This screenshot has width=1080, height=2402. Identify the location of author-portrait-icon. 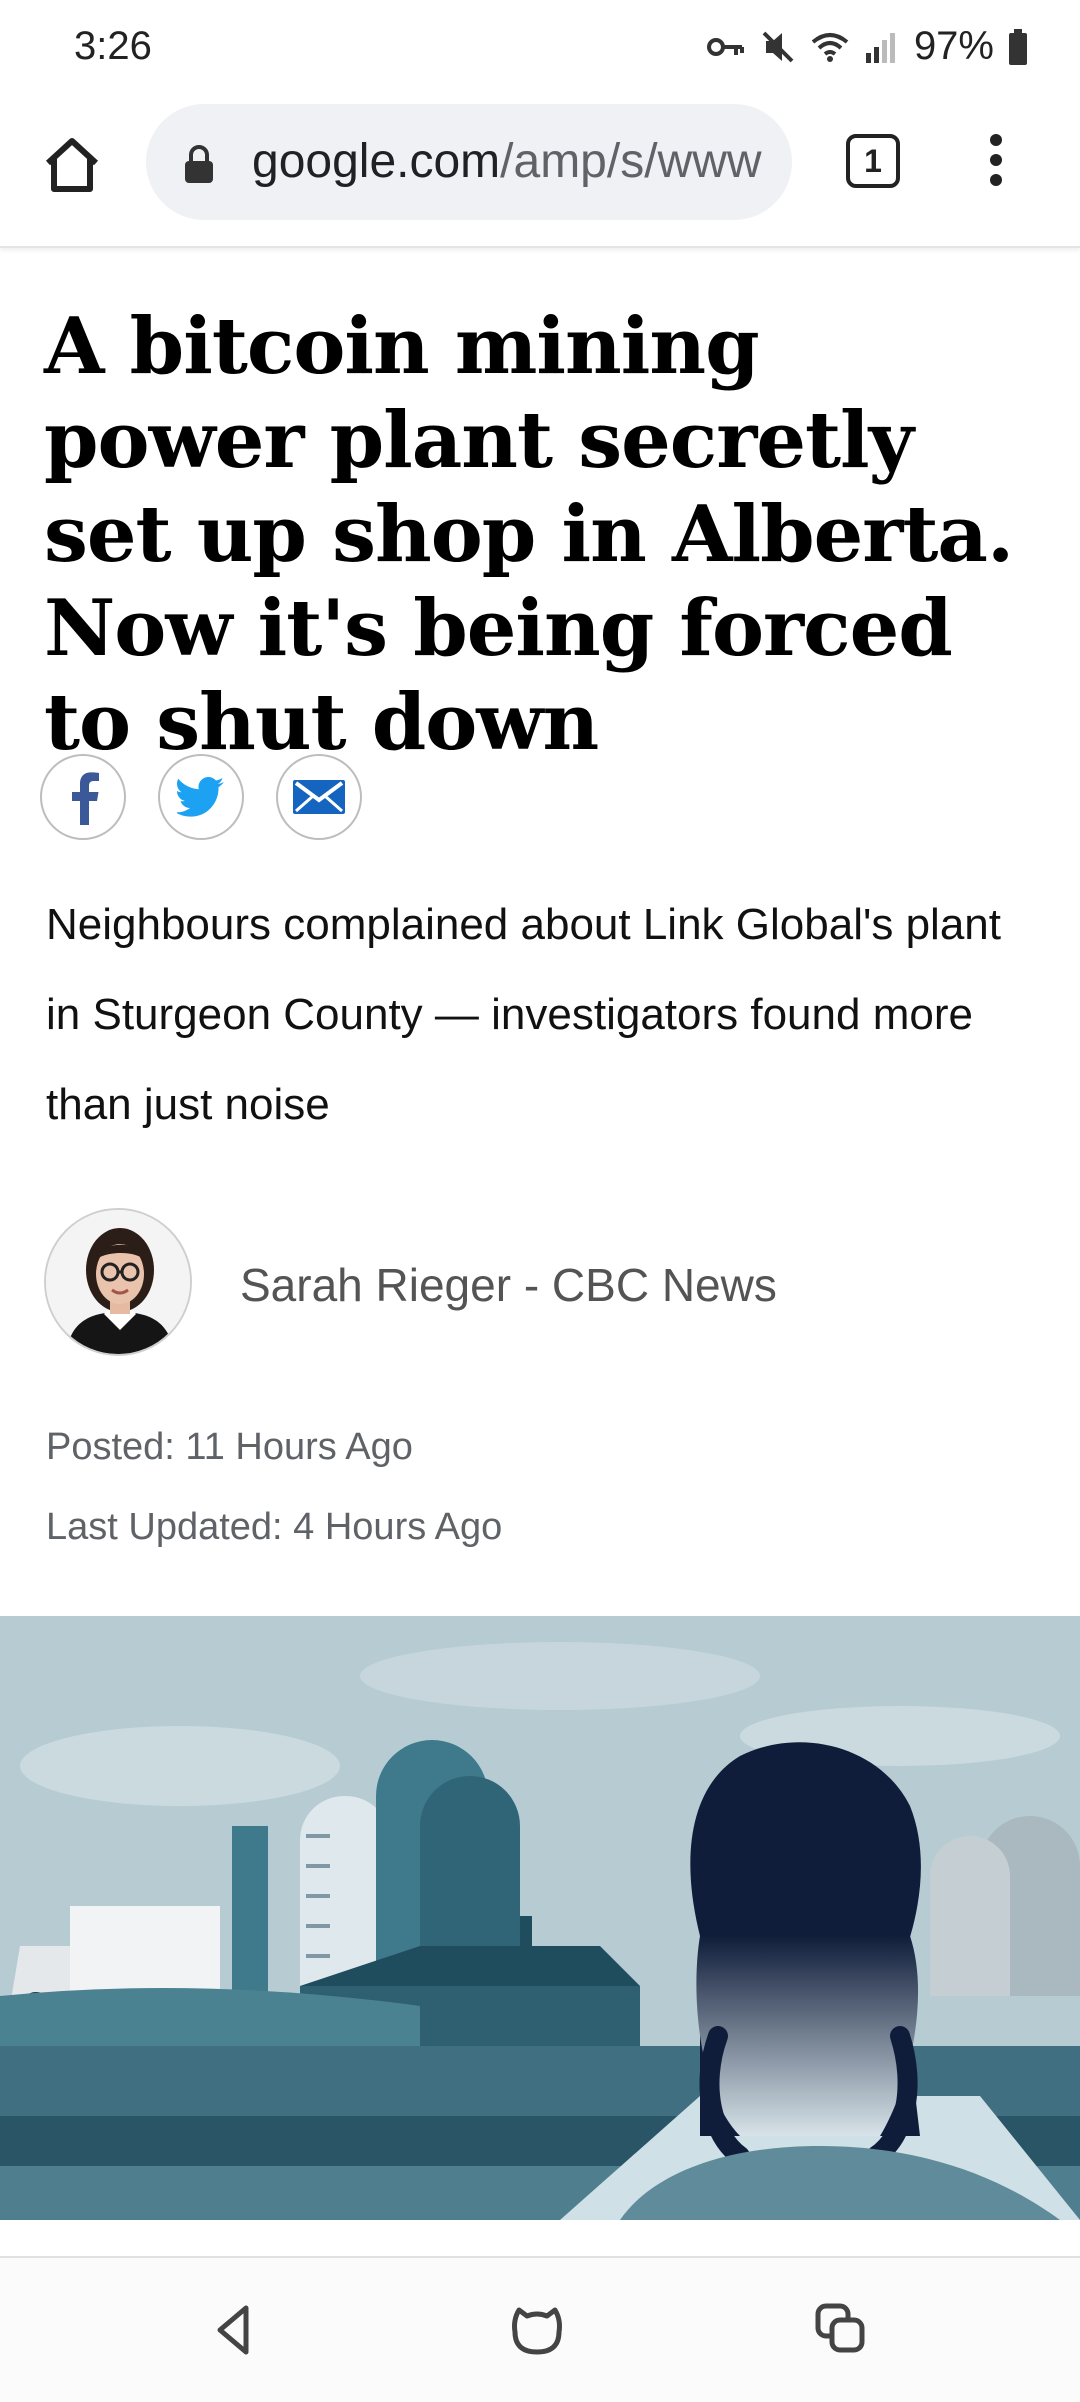
(118, 1282).